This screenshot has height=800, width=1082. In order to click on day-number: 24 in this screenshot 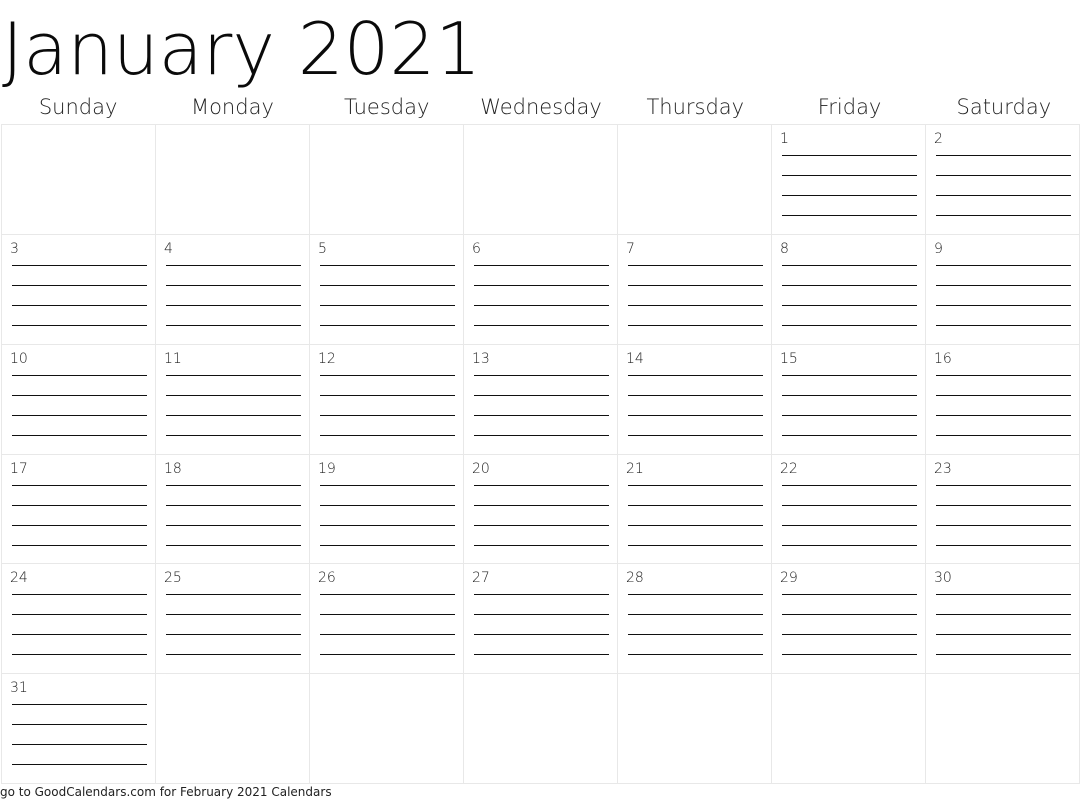, I will do `click(19, 578)`.